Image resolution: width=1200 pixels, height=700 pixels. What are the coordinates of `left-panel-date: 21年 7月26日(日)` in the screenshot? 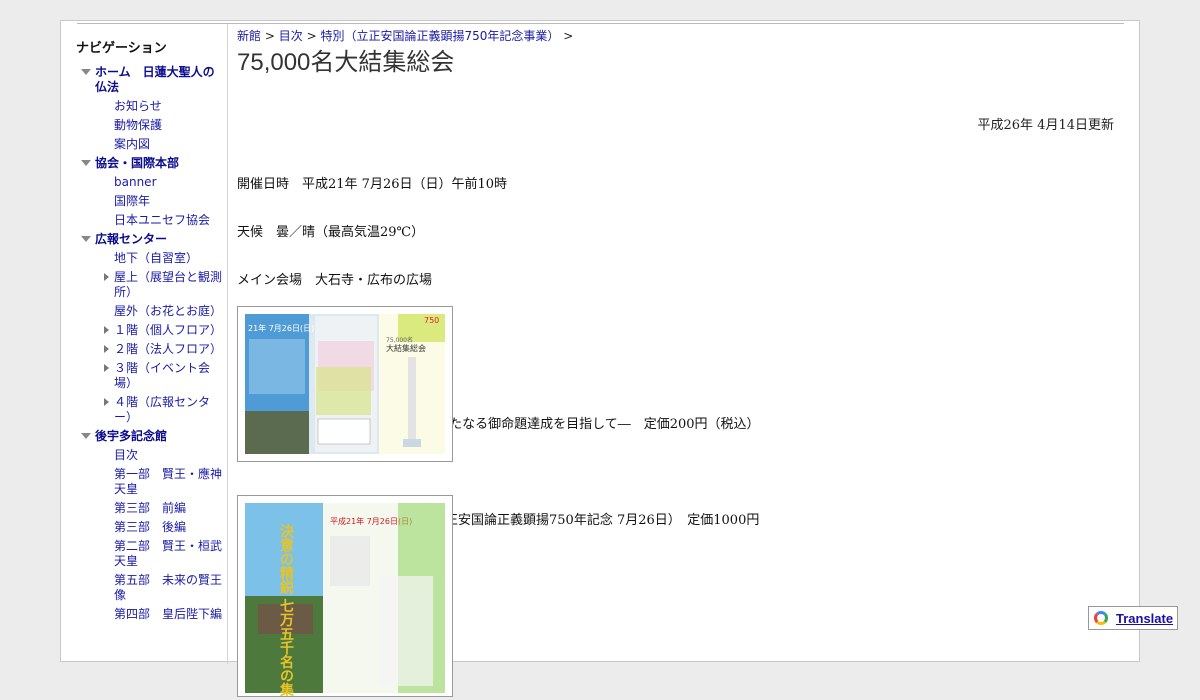 It's located at (281, 328).